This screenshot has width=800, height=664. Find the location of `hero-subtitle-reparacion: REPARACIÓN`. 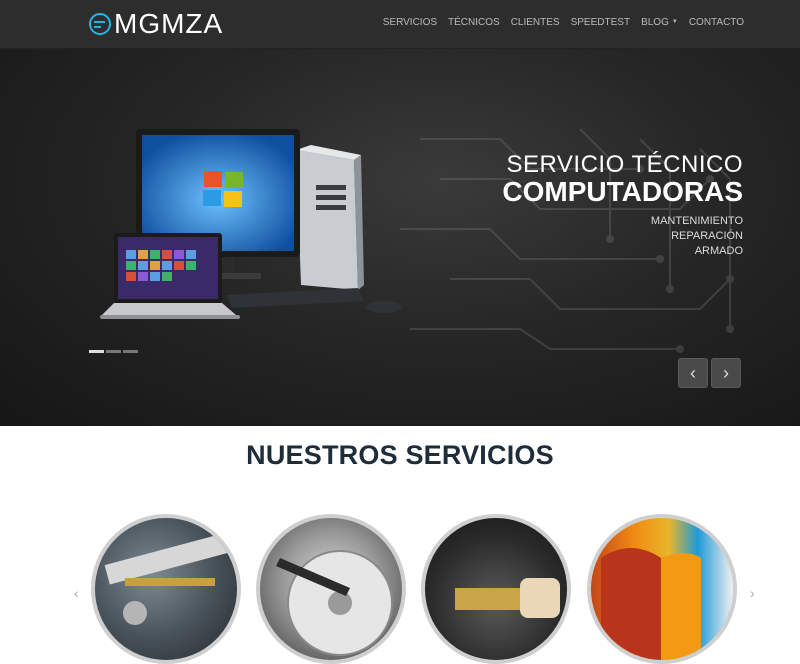

hero-subtitle-reparacion: REPARACIÓN is located at coordinates (707, 236).